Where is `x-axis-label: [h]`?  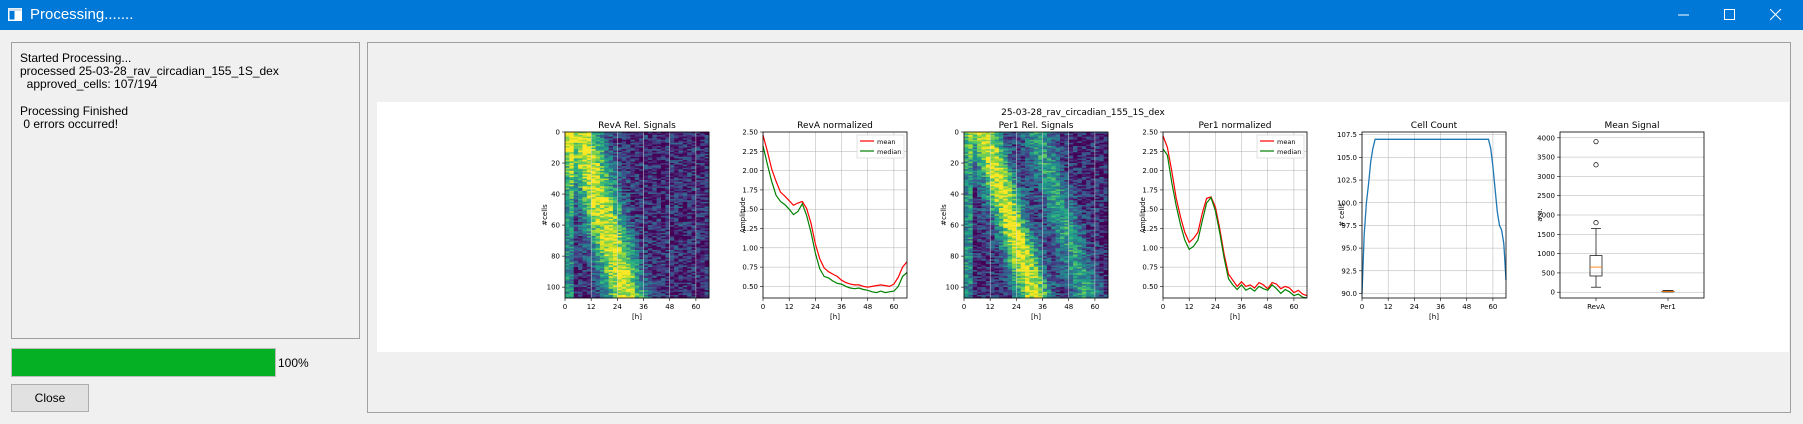
x-axis-label: [h] is located at coordinates (637, 317).